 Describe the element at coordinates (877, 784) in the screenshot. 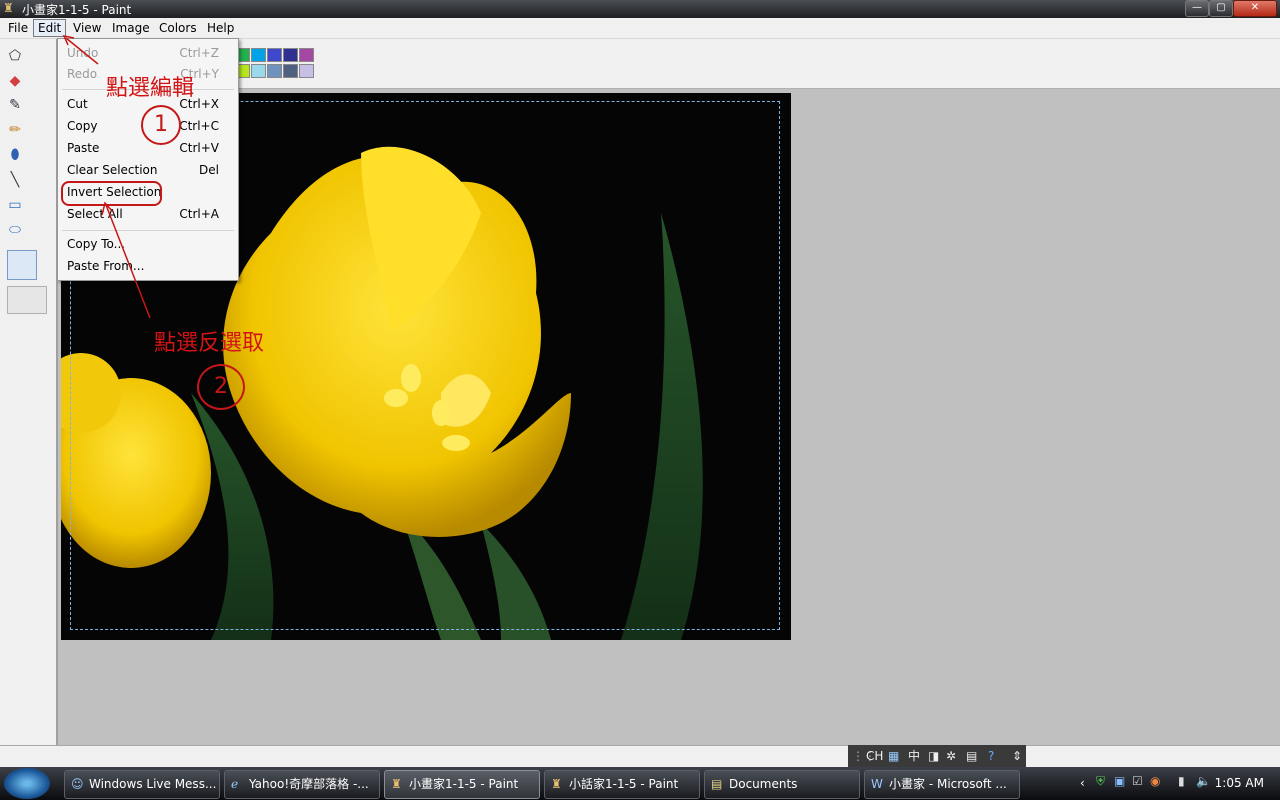

I see `word-icon: W` at that location.